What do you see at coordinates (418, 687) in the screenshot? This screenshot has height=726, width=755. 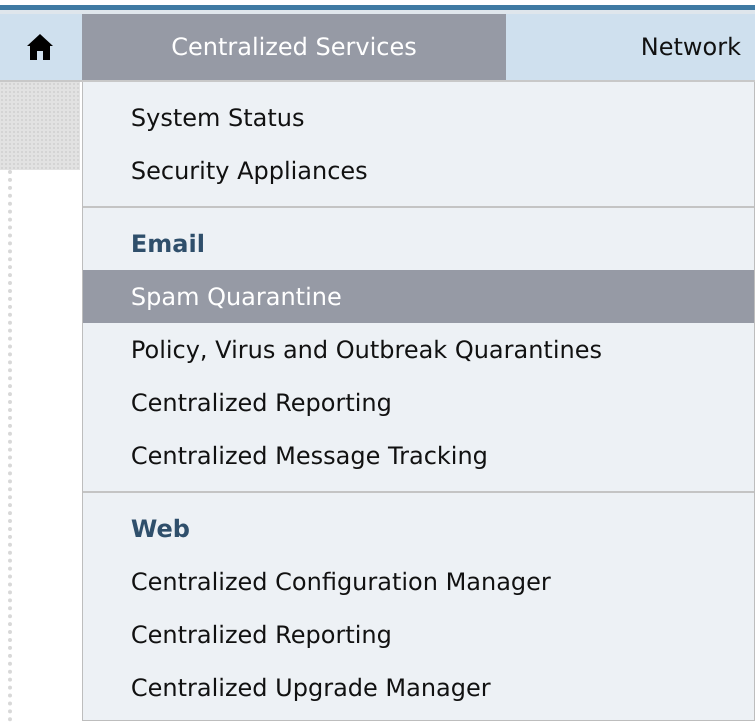 I see `menu-item: Centralized Upgrade Manager` at bounding box center [418, 687].